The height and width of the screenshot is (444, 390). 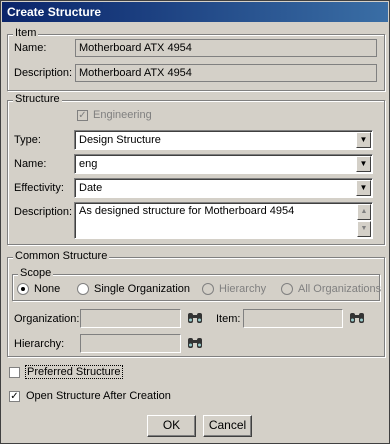 I want to click on item-search-label: Item:, so click(x=228, y=319).